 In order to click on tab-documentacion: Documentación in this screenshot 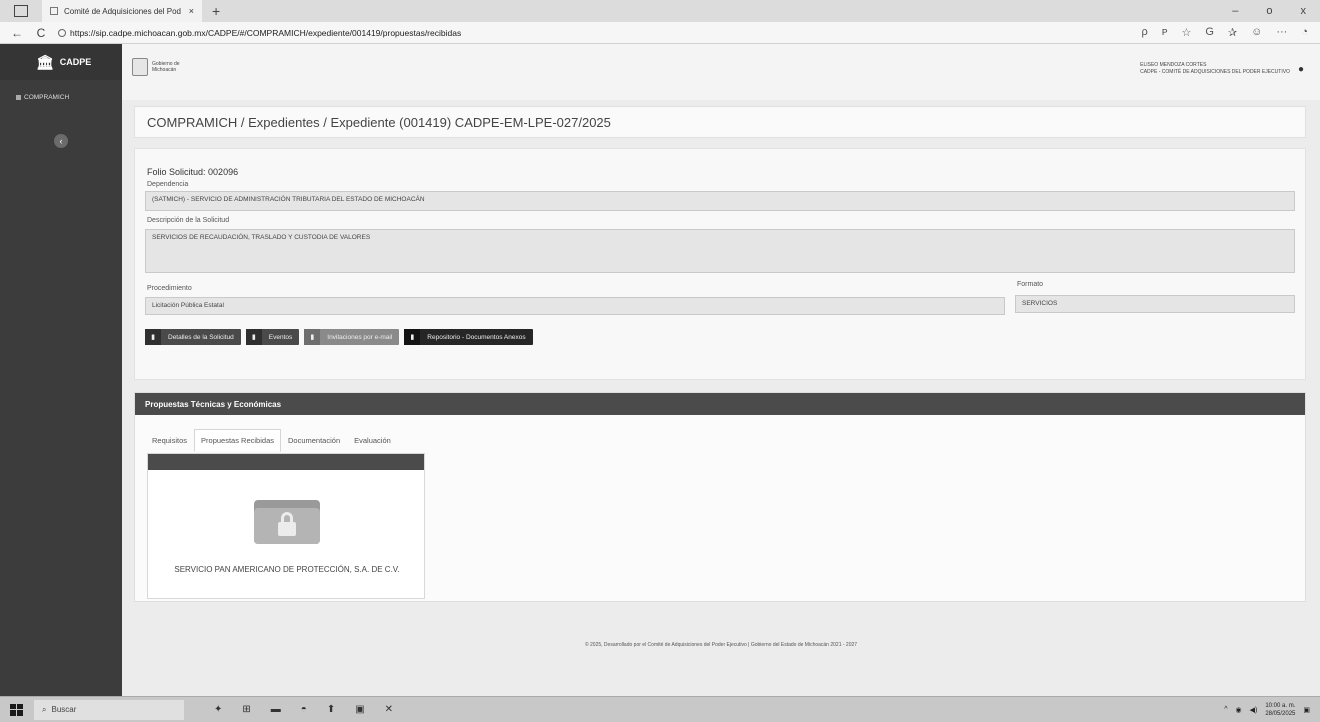, I will do `click(314, 440)`.